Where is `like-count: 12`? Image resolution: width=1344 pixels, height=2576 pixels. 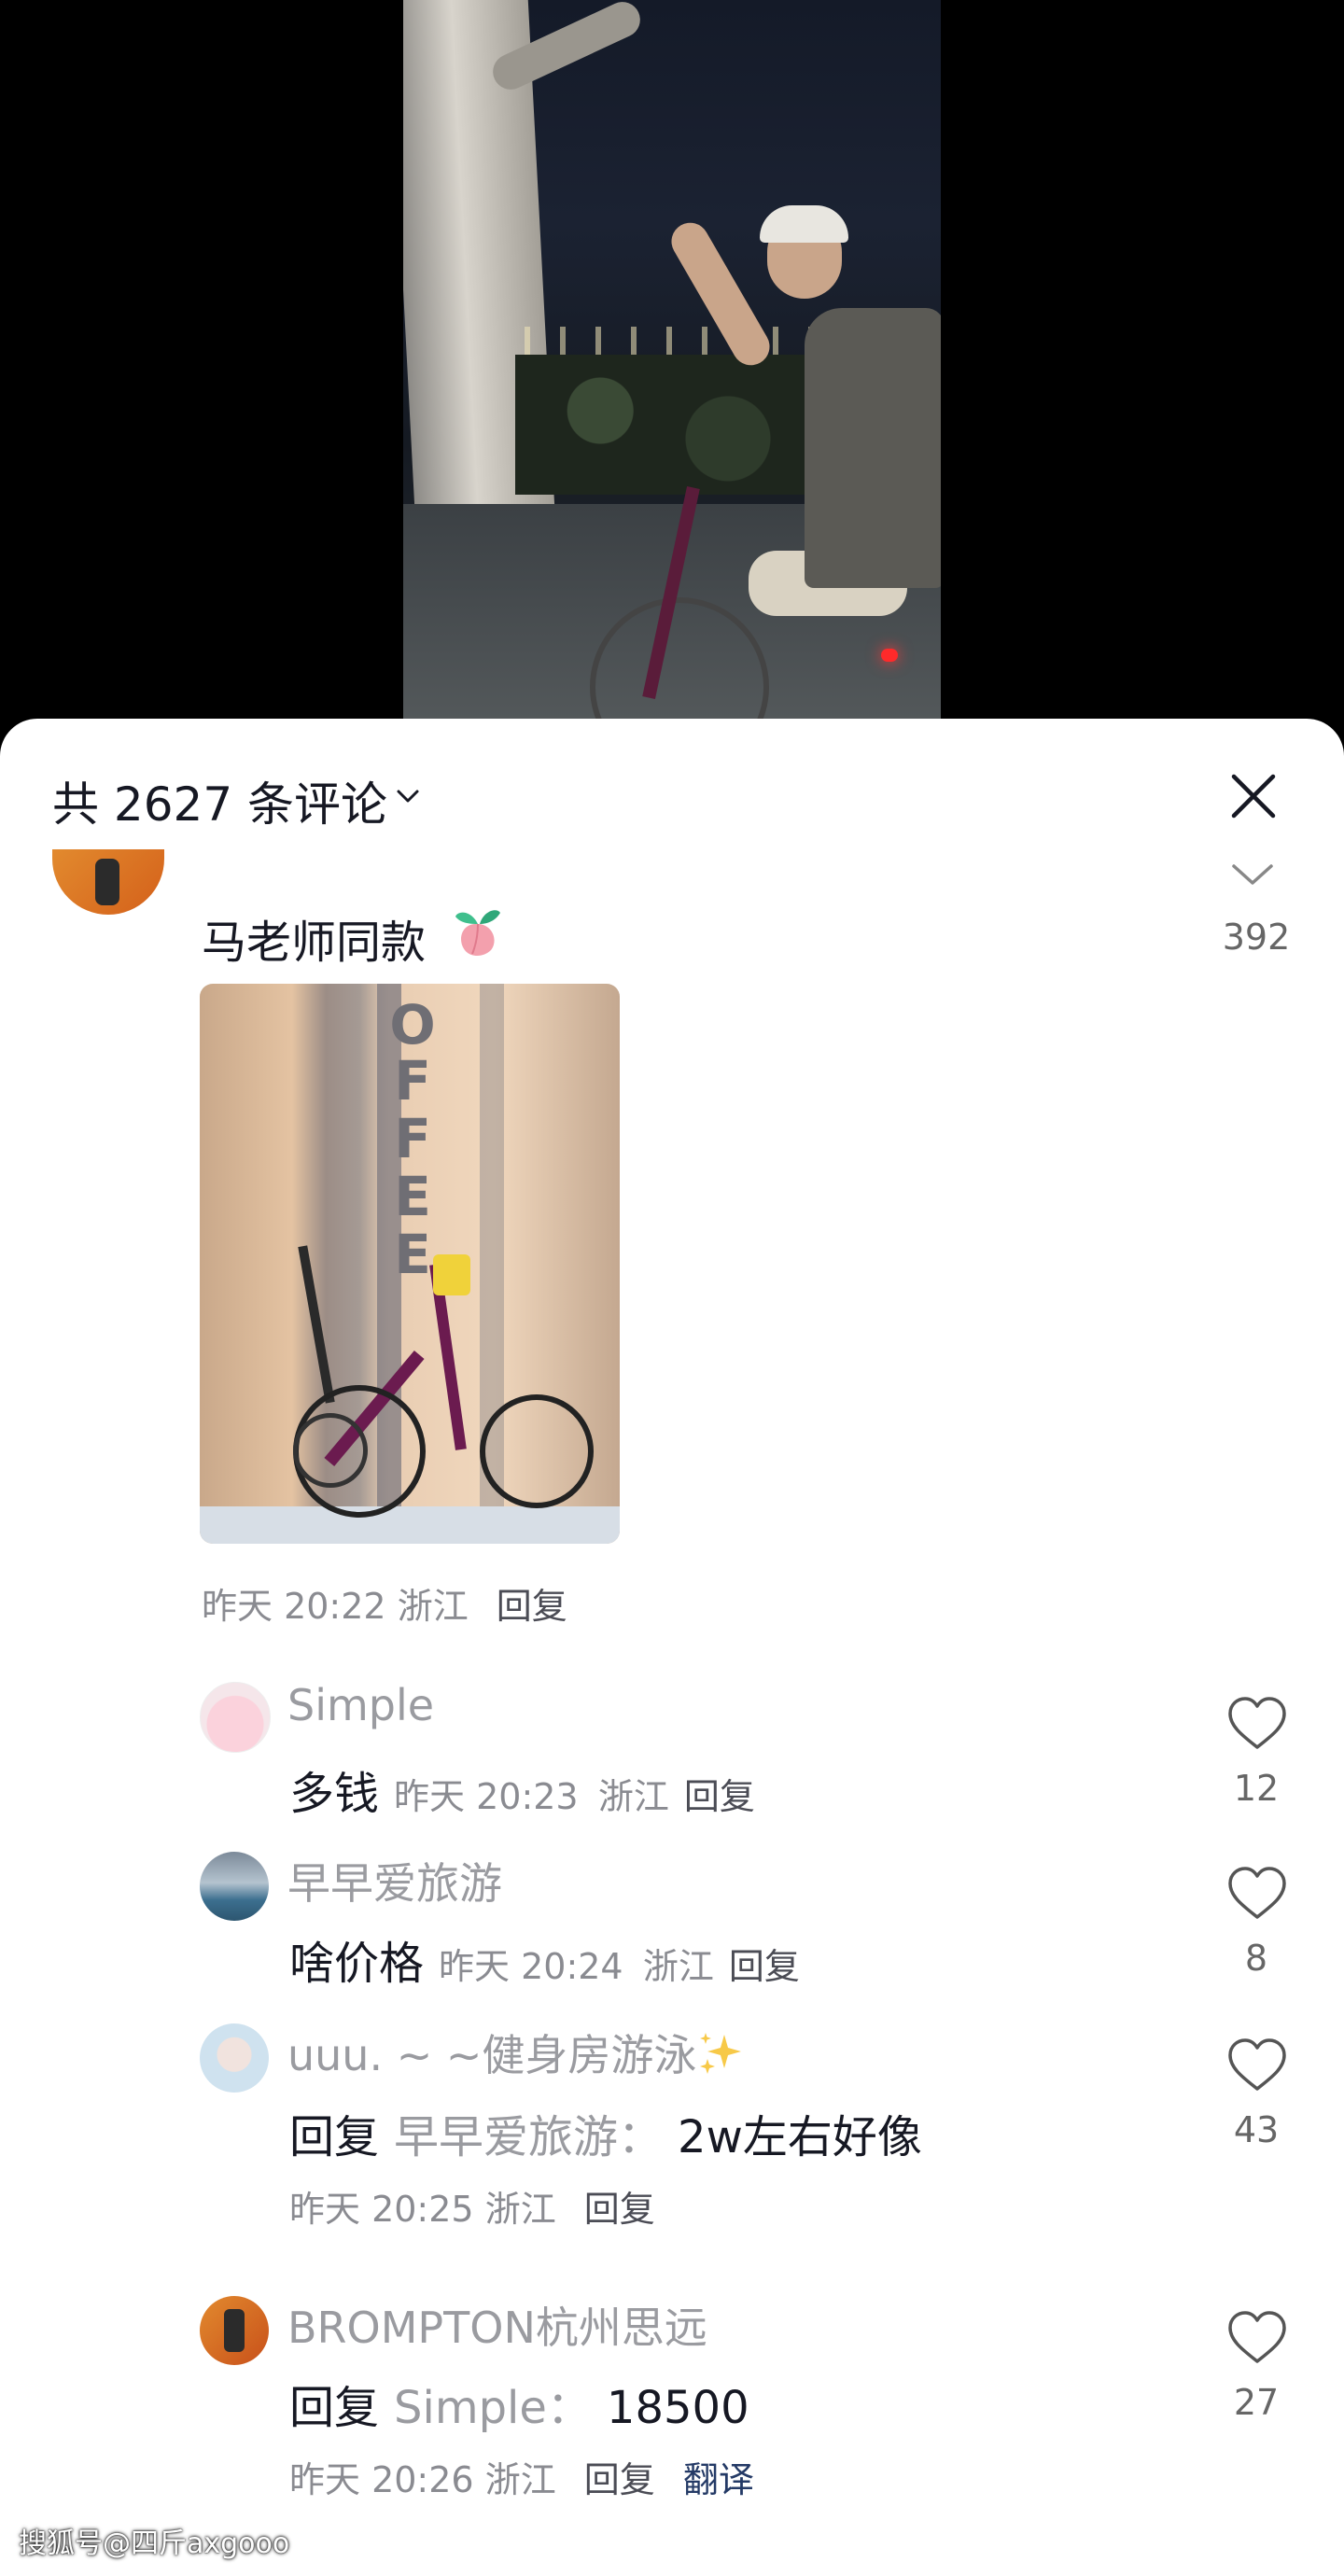 like-count: 12 is located at coordinates (1256, 1788).